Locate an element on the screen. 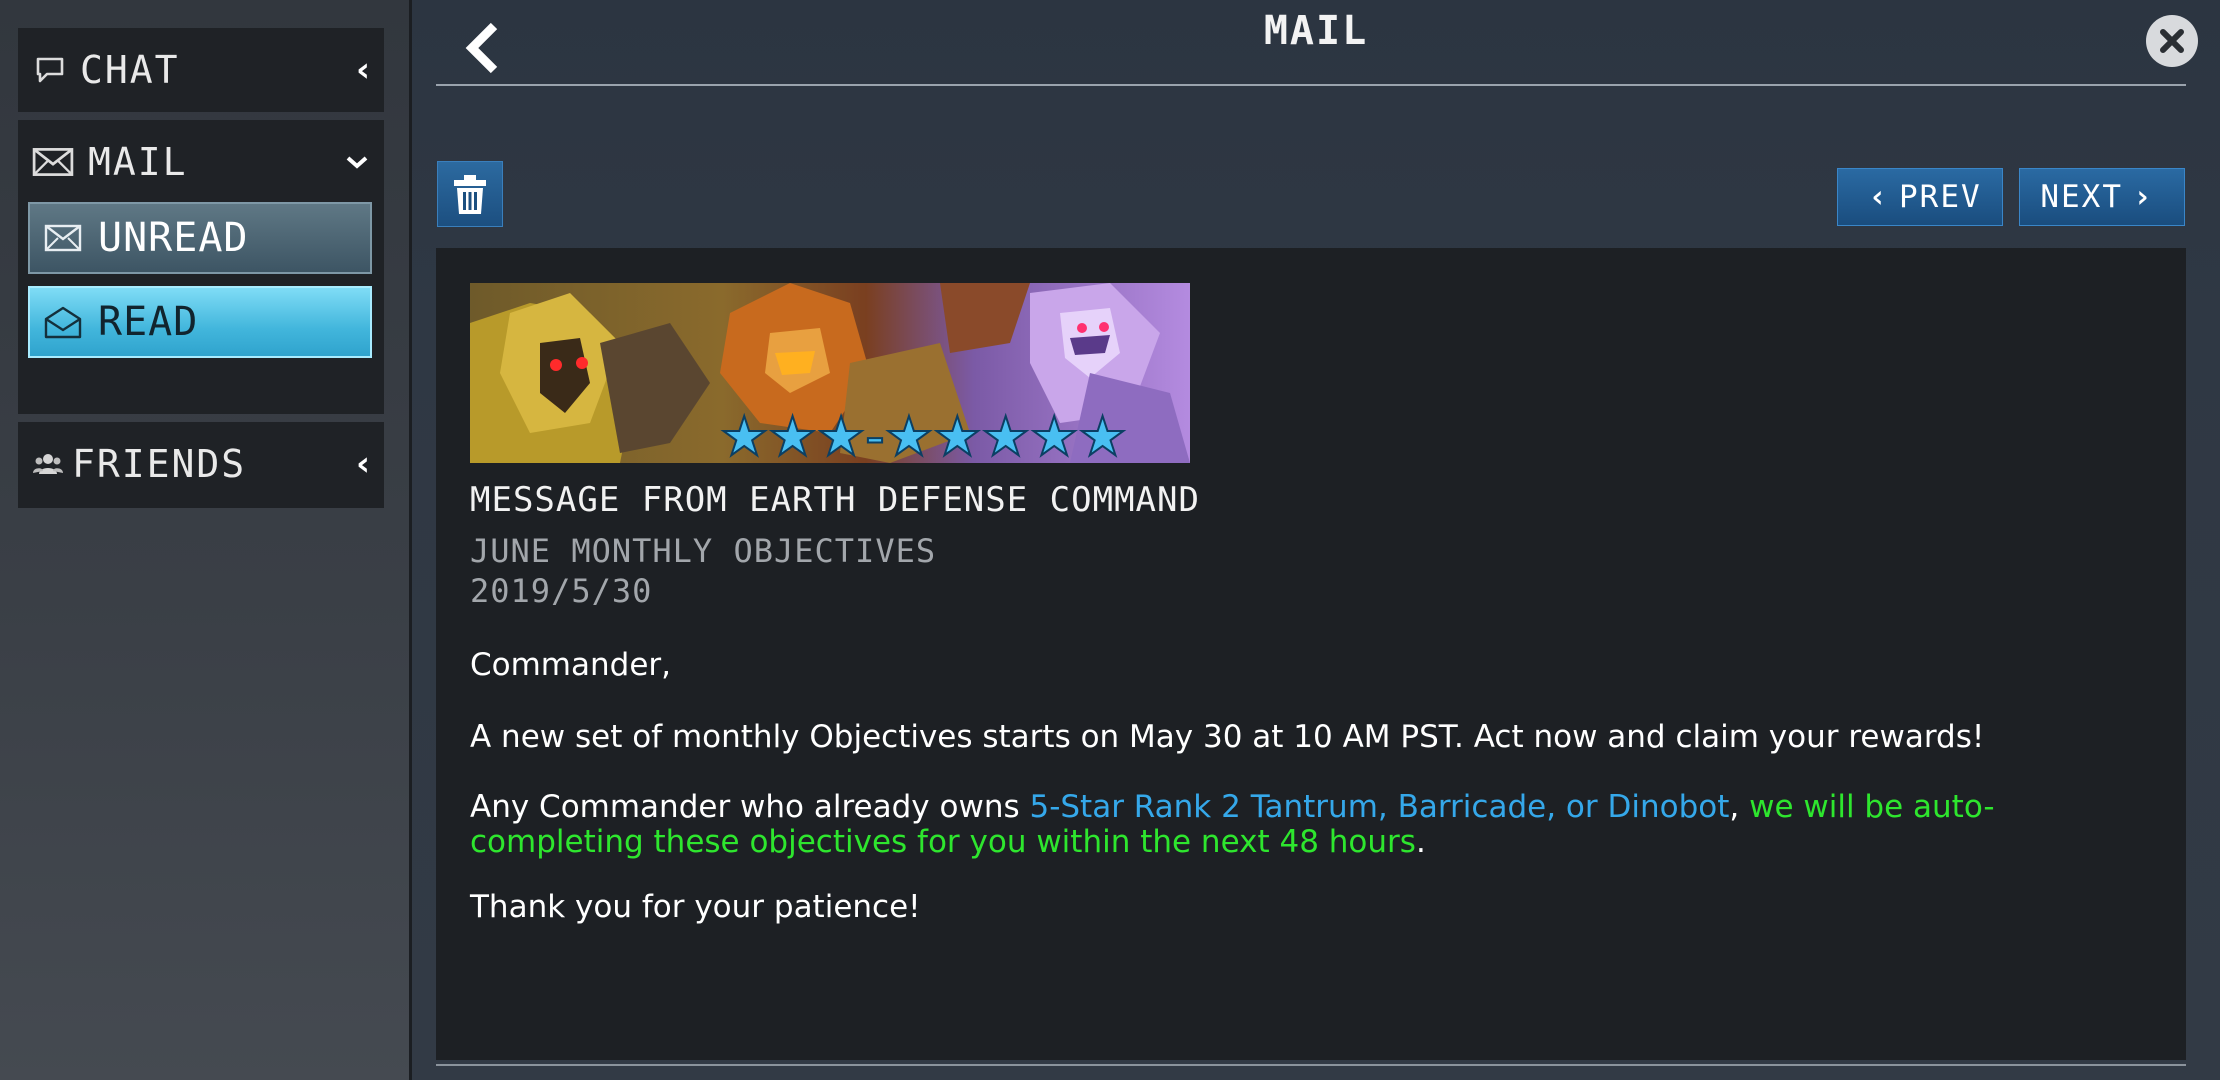 Image resolution: width=2220 pixels, height=1080 pixels. chat-icon is located at coordinates (50, 70).